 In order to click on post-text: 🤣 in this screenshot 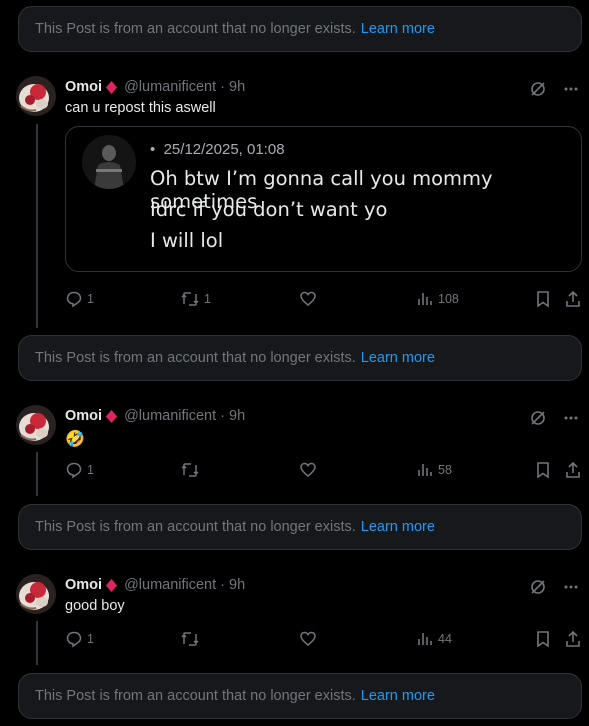, I will do `click(75, 439)`.